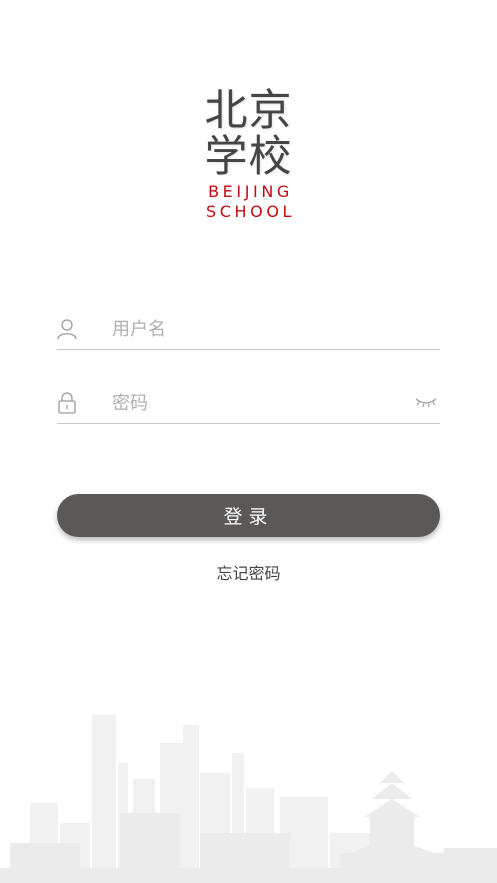  Describe the element at coordinates (250, 211) in the screenshot. I see `logo-english-line2: SCHOOL` at that location.